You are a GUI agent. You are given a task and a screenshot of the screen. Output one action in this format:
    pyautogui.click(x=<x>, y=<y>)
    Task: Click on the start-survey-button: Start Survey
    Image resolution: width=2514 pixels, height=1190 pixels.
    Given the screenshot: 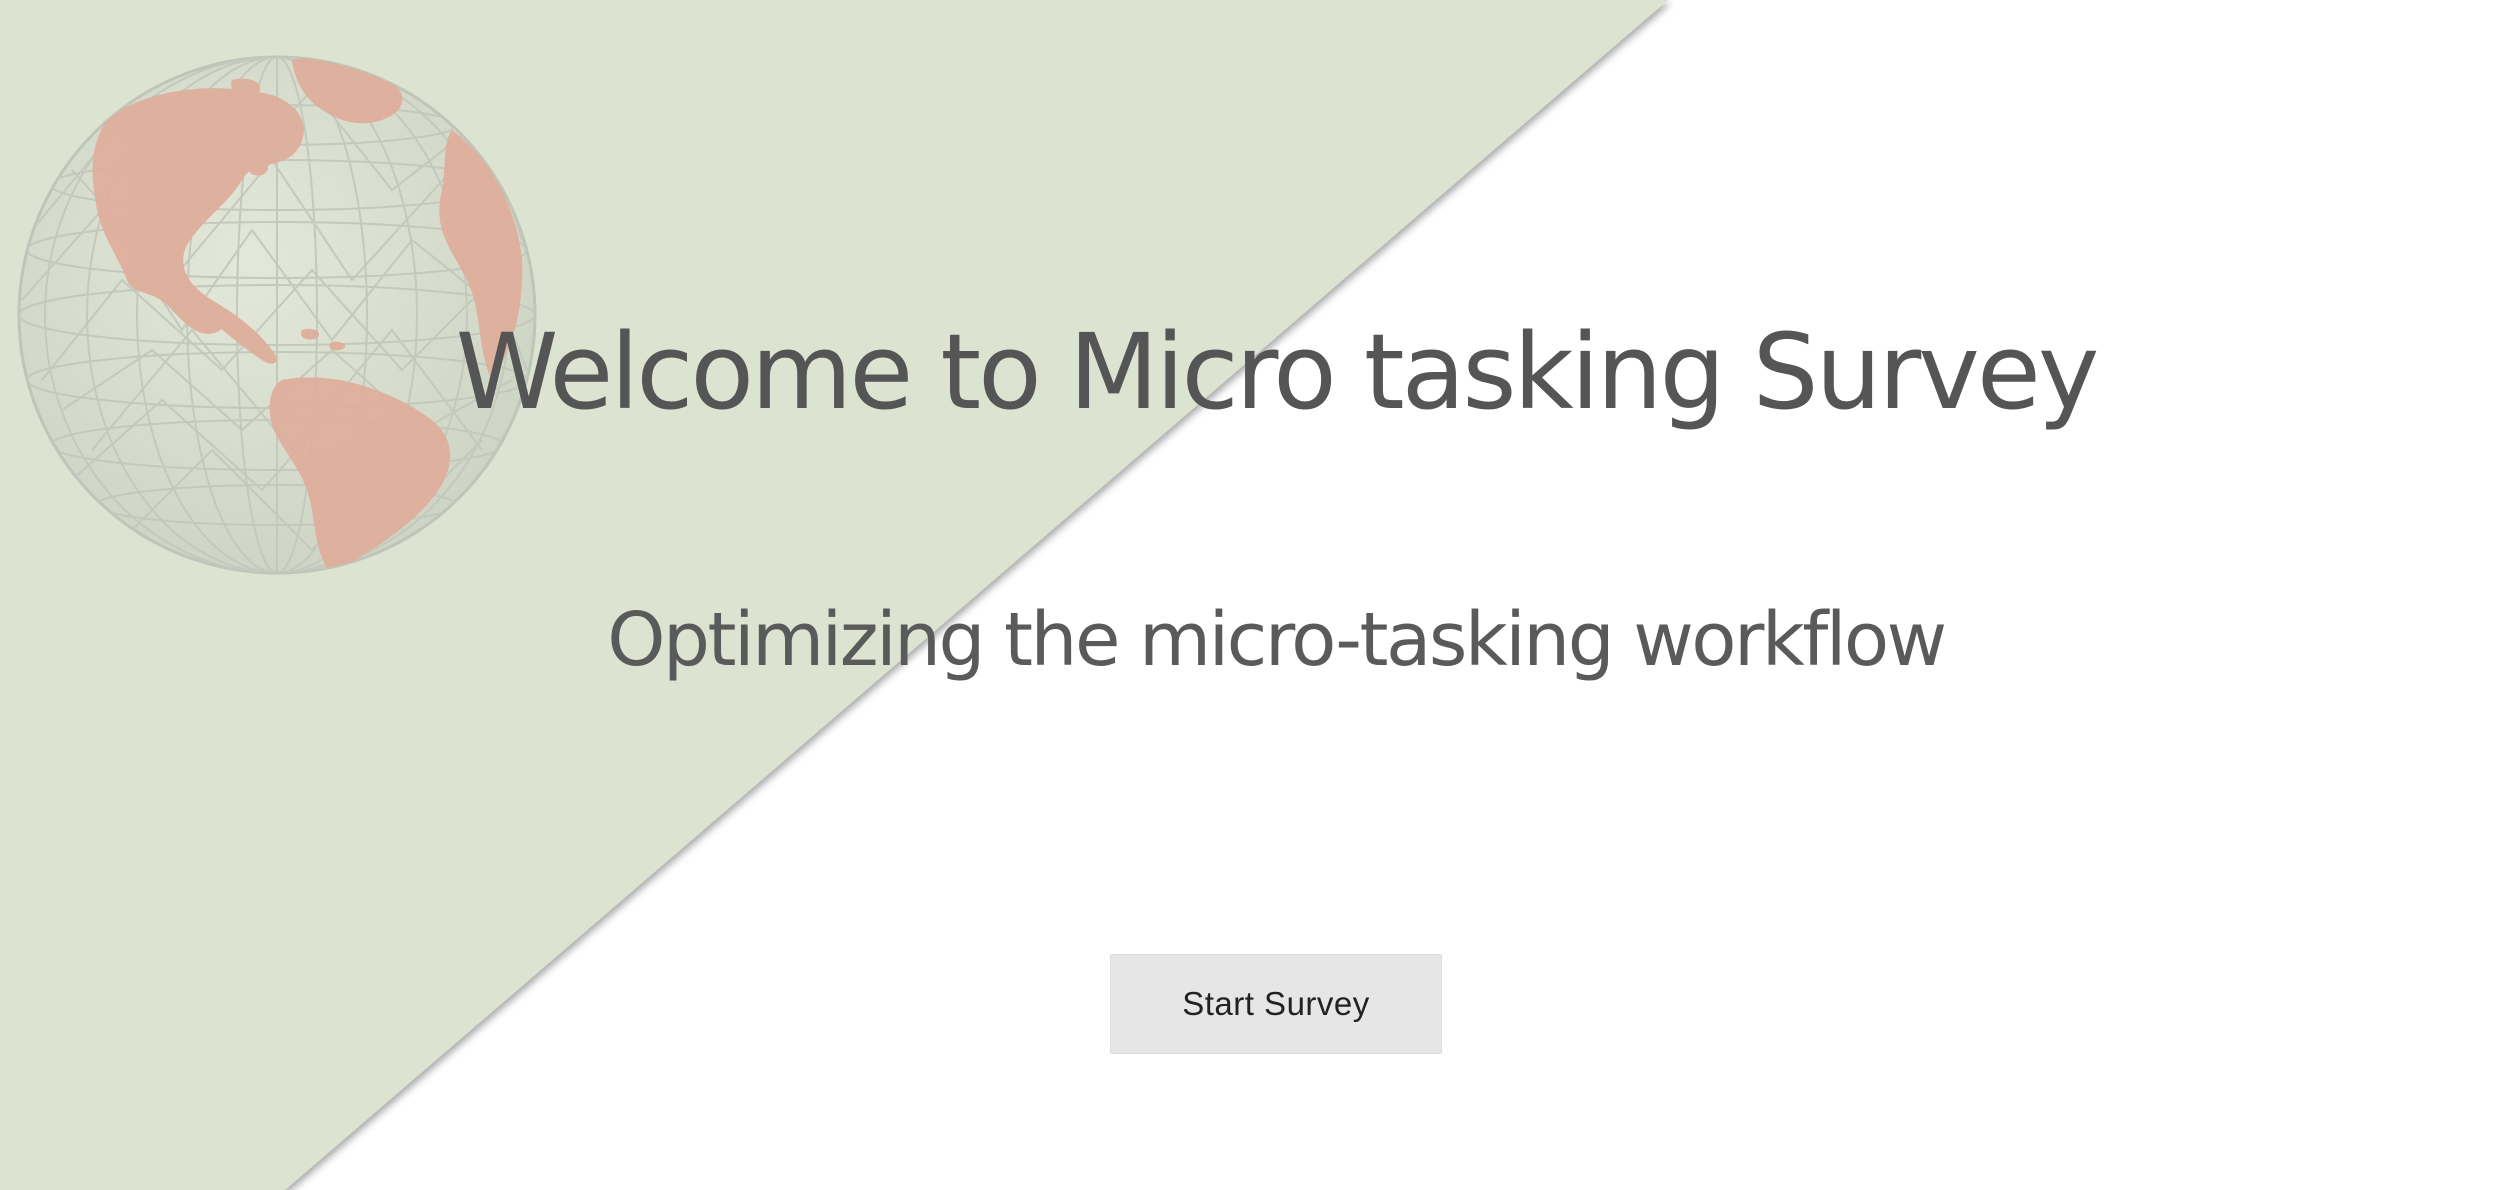 What is the action you would take?
    pyautogui.click(x=1276, y=1004)
    